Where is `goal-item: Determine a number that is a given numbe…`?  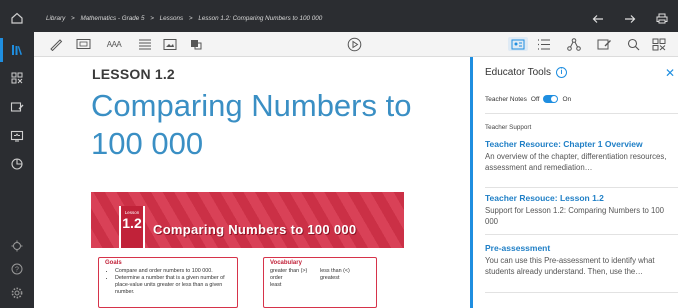
goal-item: Determine a number that is a given numbe… is located at coordinates (173, 285).